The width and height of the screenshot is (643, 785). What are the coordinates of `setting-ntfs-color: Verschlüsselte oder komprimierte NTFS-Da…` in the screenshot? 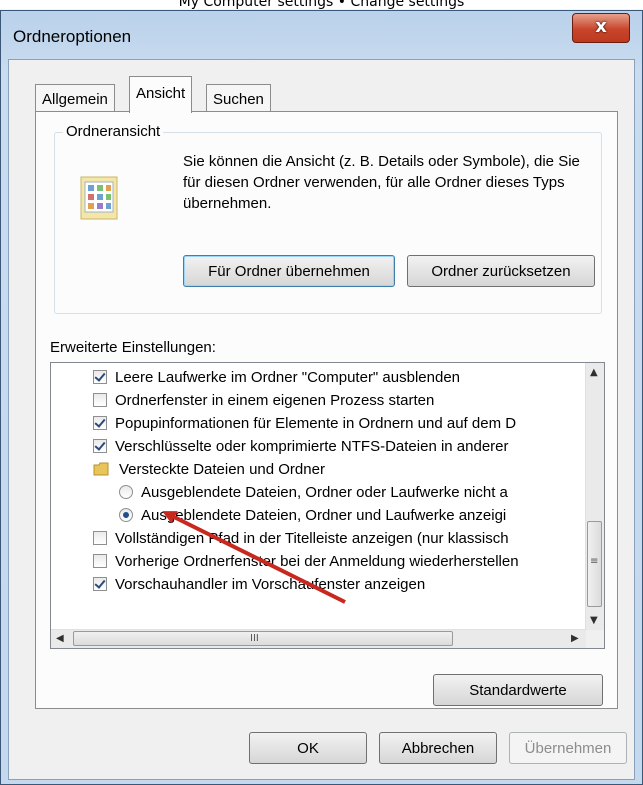 It's located at (301, 446).